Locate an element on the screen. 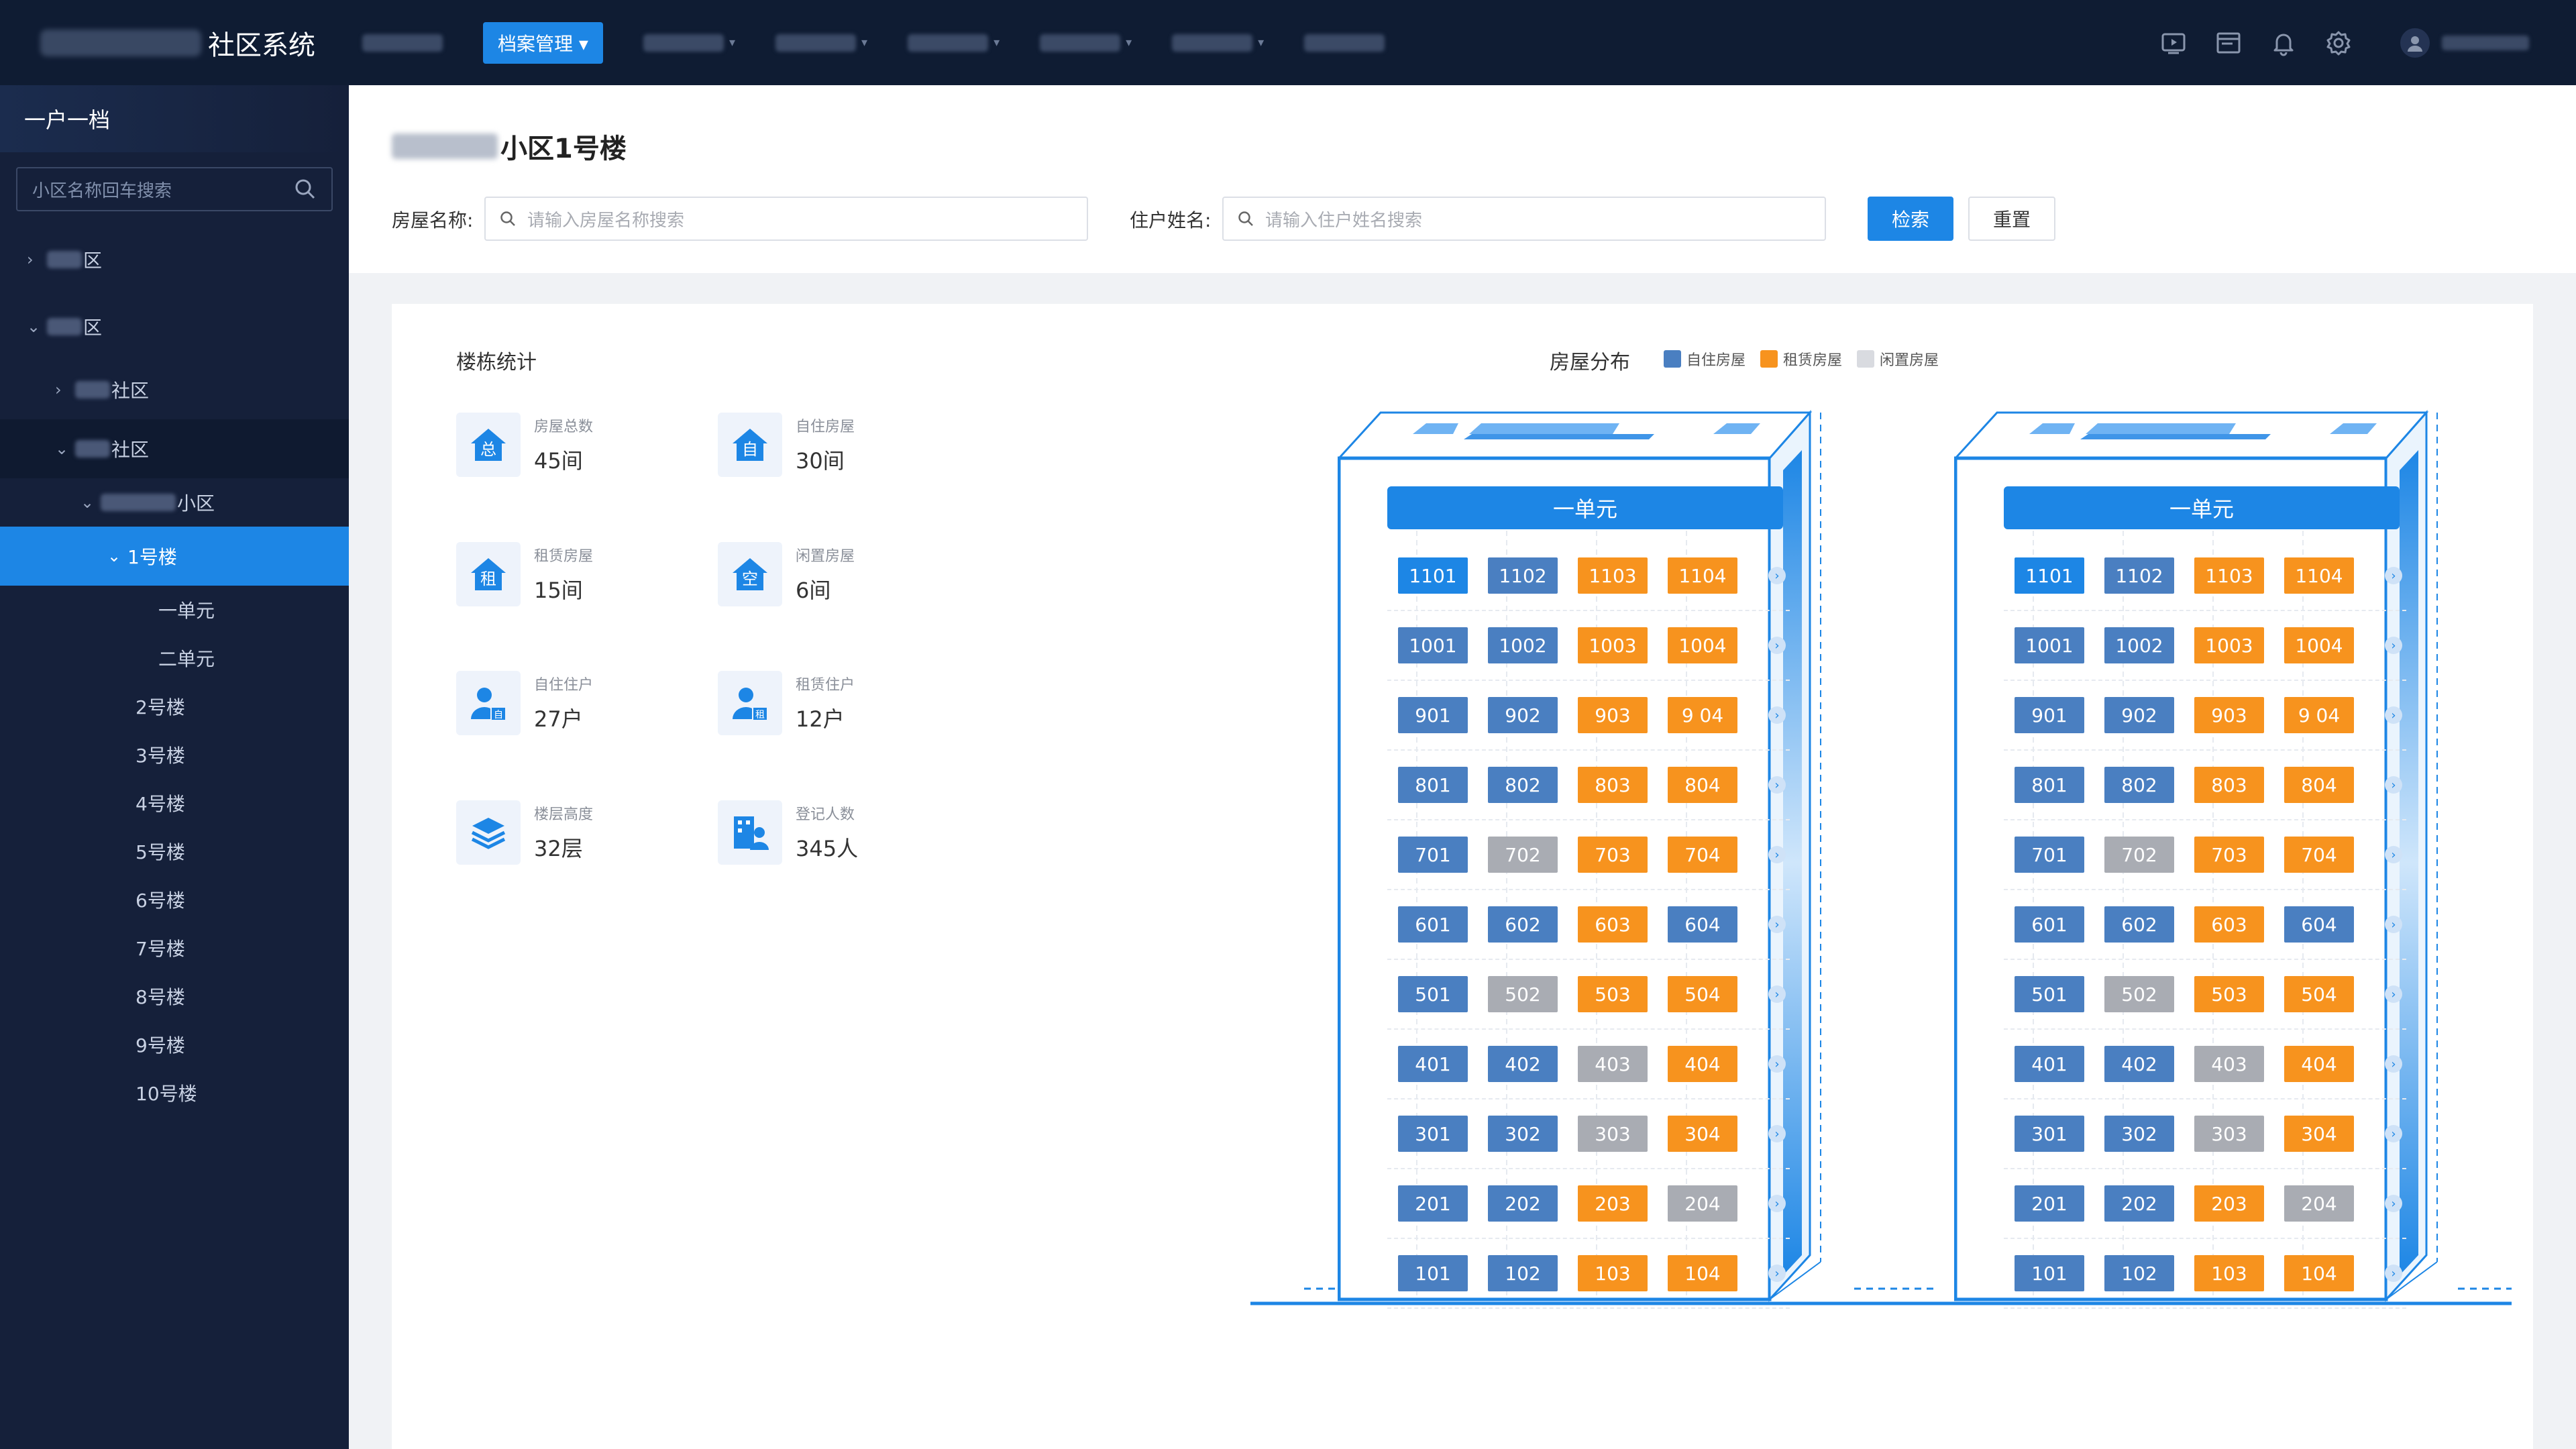 The width and height of the screenshot is (2576, 1449). room-button: 902 is located at coordinates (2139, 715).